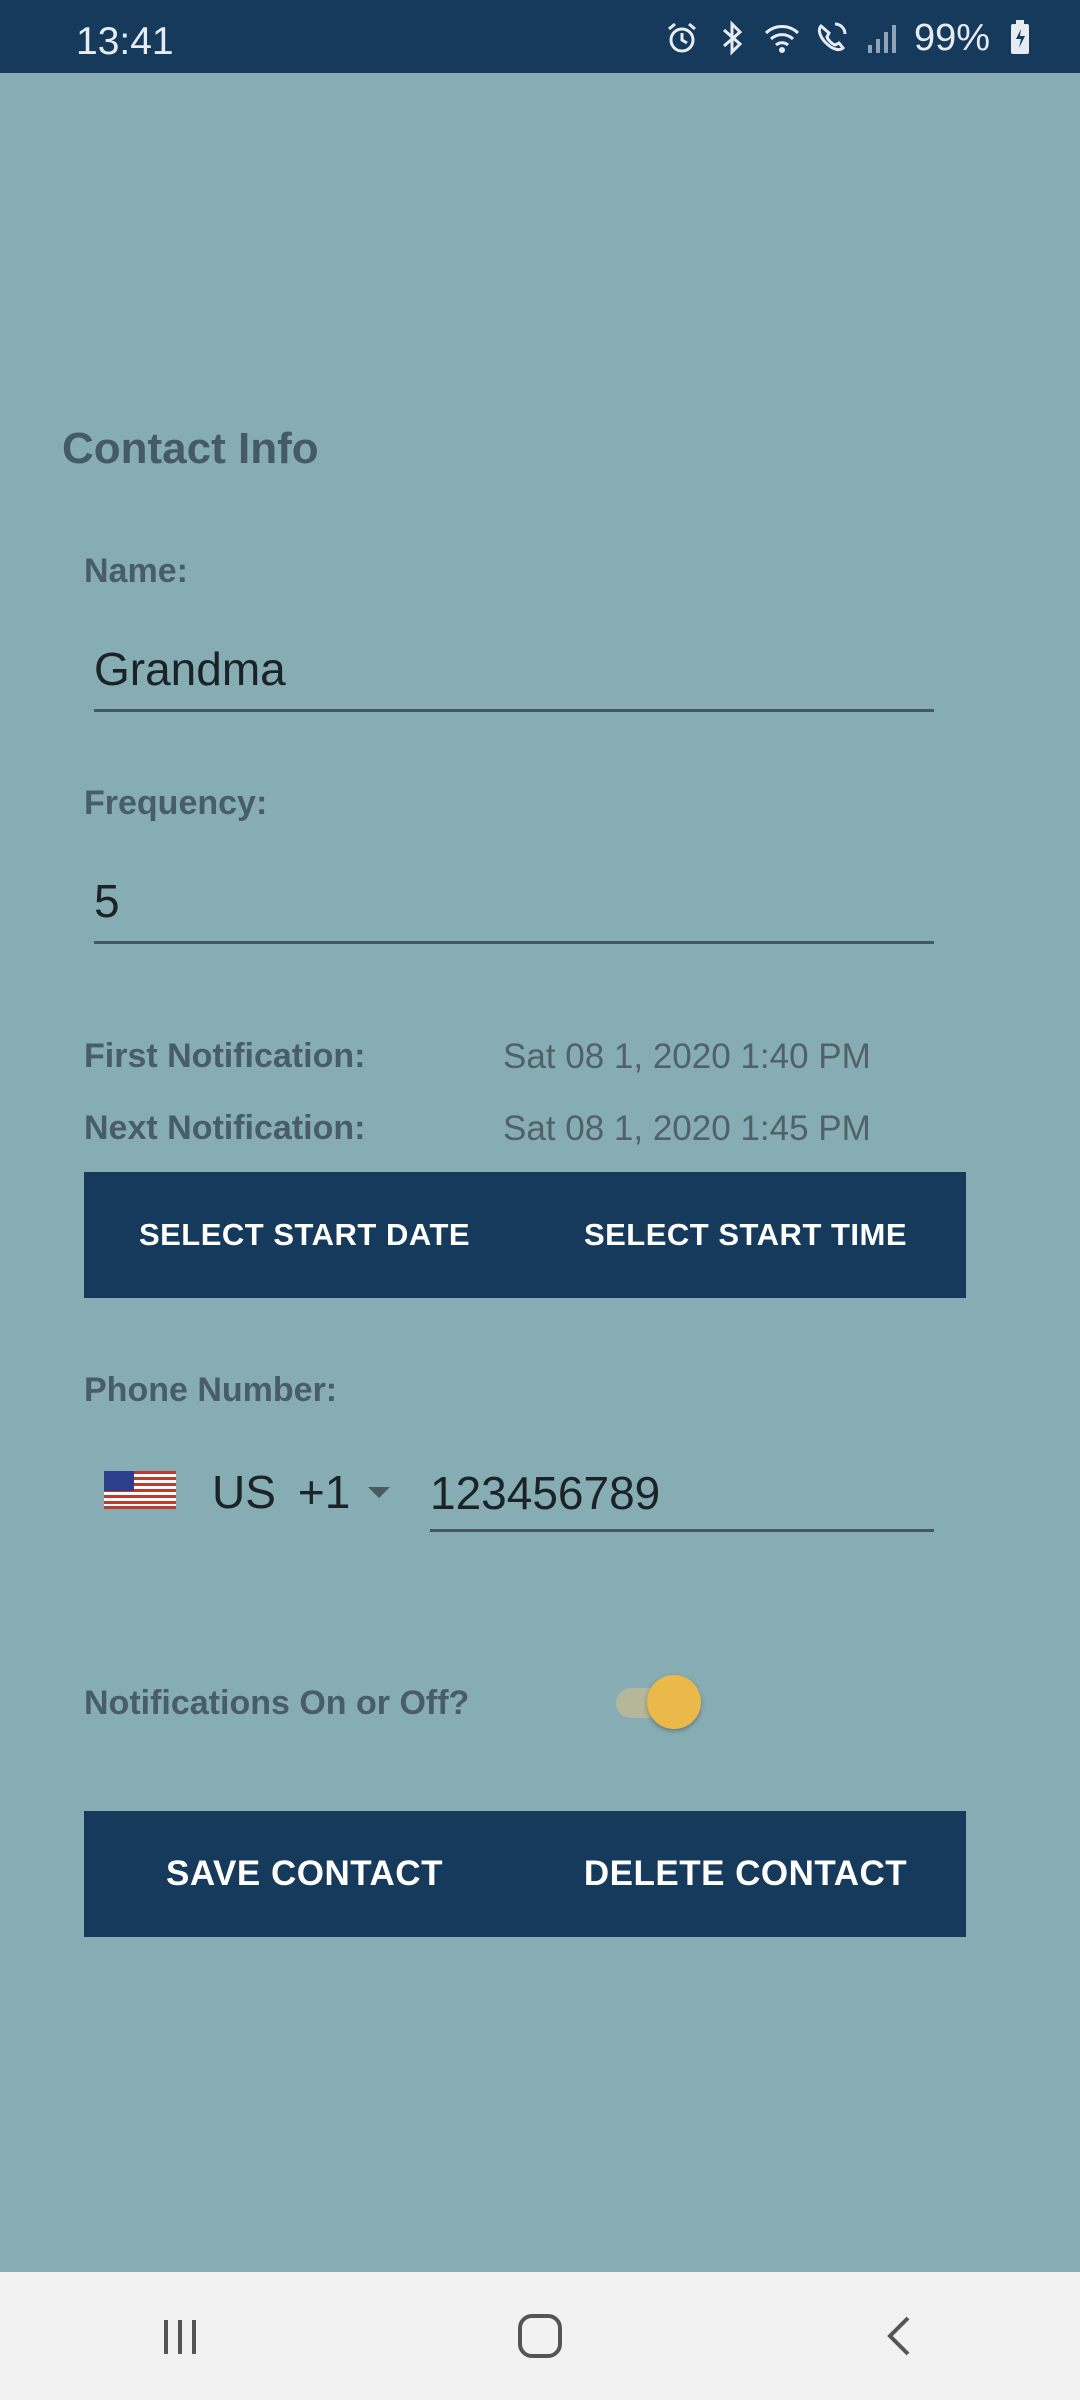 This screenshot has height=2400, width=1080. Describe the element at coordinates (304, 1874) in the screenshot. I see `save-contact-button: SAVE CONTACT` at that location.